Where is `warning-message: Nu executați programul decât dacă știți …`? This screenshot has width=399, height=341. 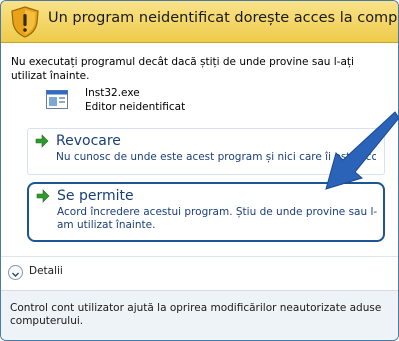 warning-message: Nu executați programul decât dacă știți … is located at coordinates (182, 69).